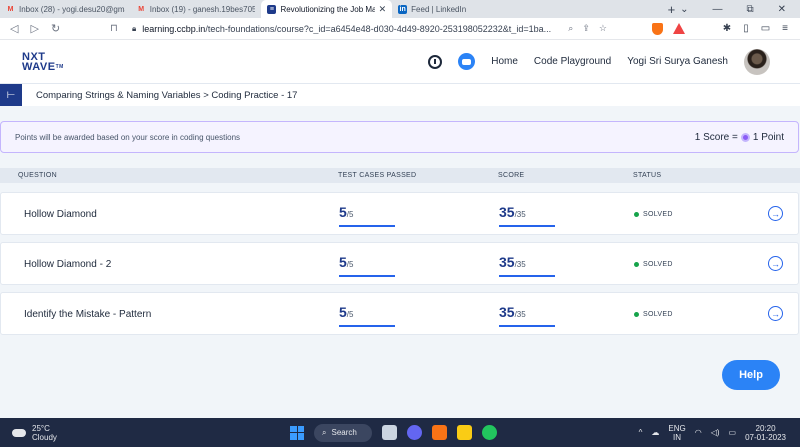 The height and width of the screenshot is (447, 800). I want to click on brave-shield-icon, so click(657, 28).